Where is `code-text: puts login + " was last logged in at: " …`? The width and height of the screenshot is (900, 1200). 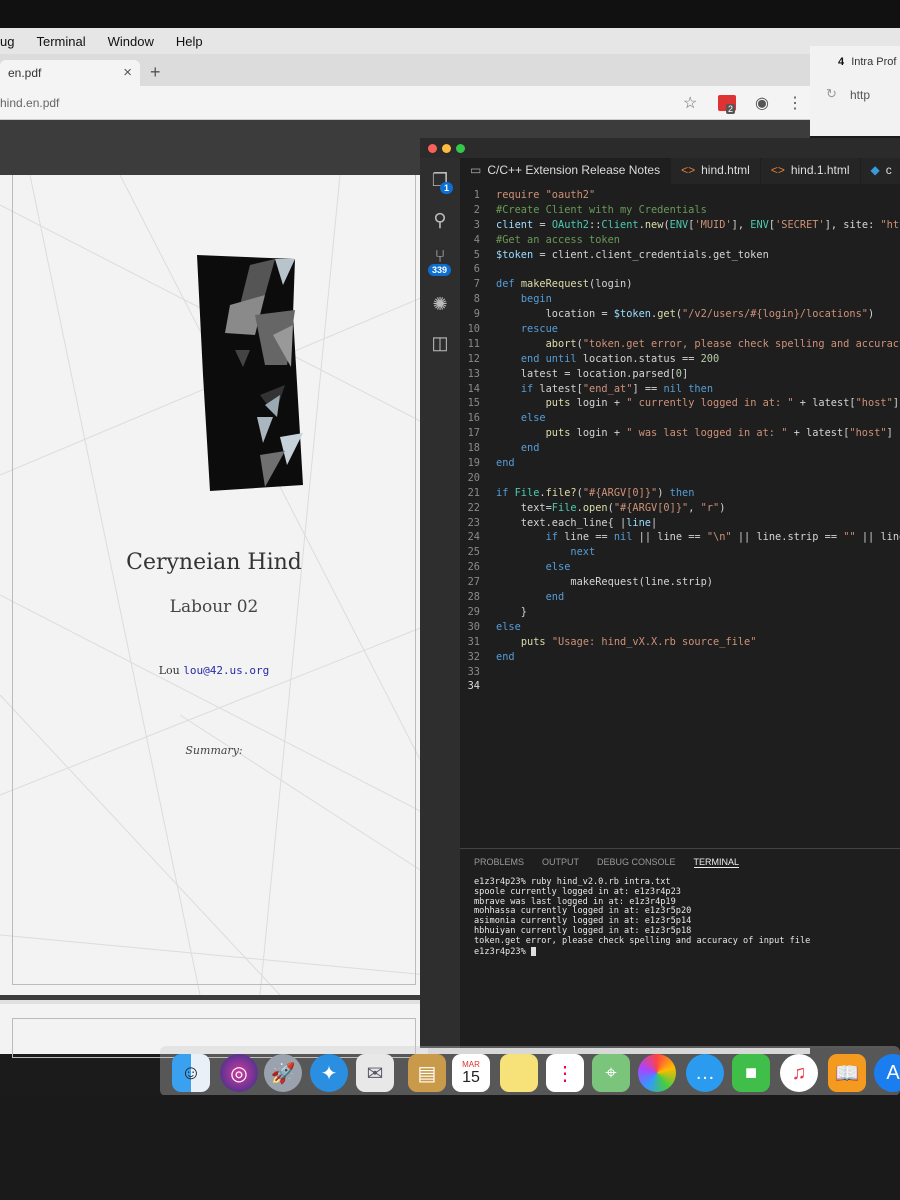 code-text: puts login + " was last logged in at: " … is located at coordinates (719, 433).